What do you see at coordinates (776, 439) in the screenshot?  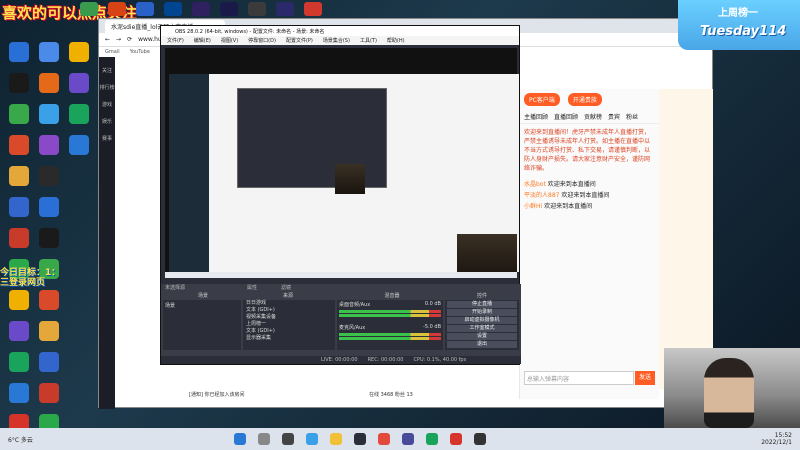 I see `taskbar-clock: 15:52 2022/12/1` at bounding box center [776, 439].